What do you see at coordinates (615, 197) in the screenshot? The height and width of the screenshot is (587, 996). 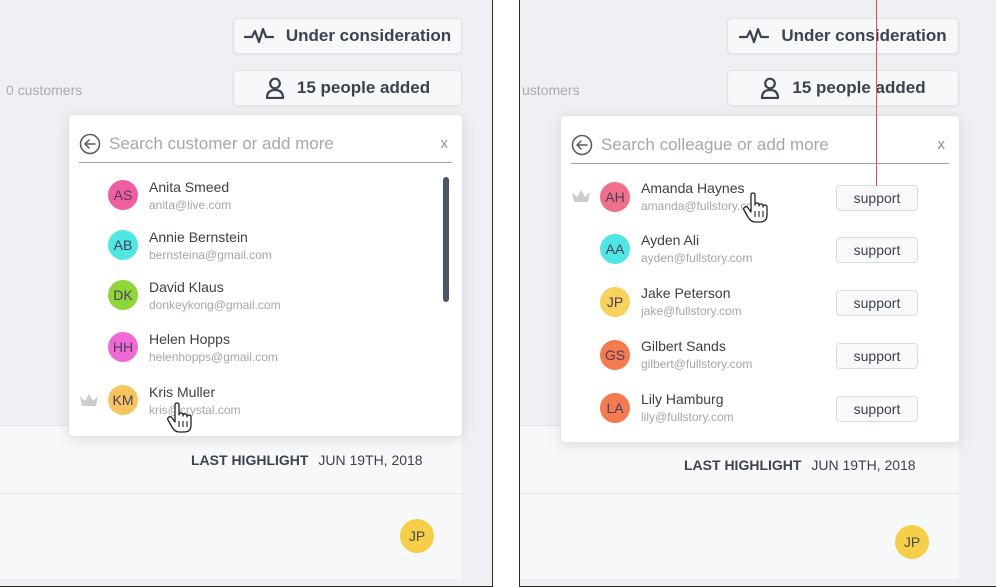 I see `avatar: AH` at bounding box center [615, 197].